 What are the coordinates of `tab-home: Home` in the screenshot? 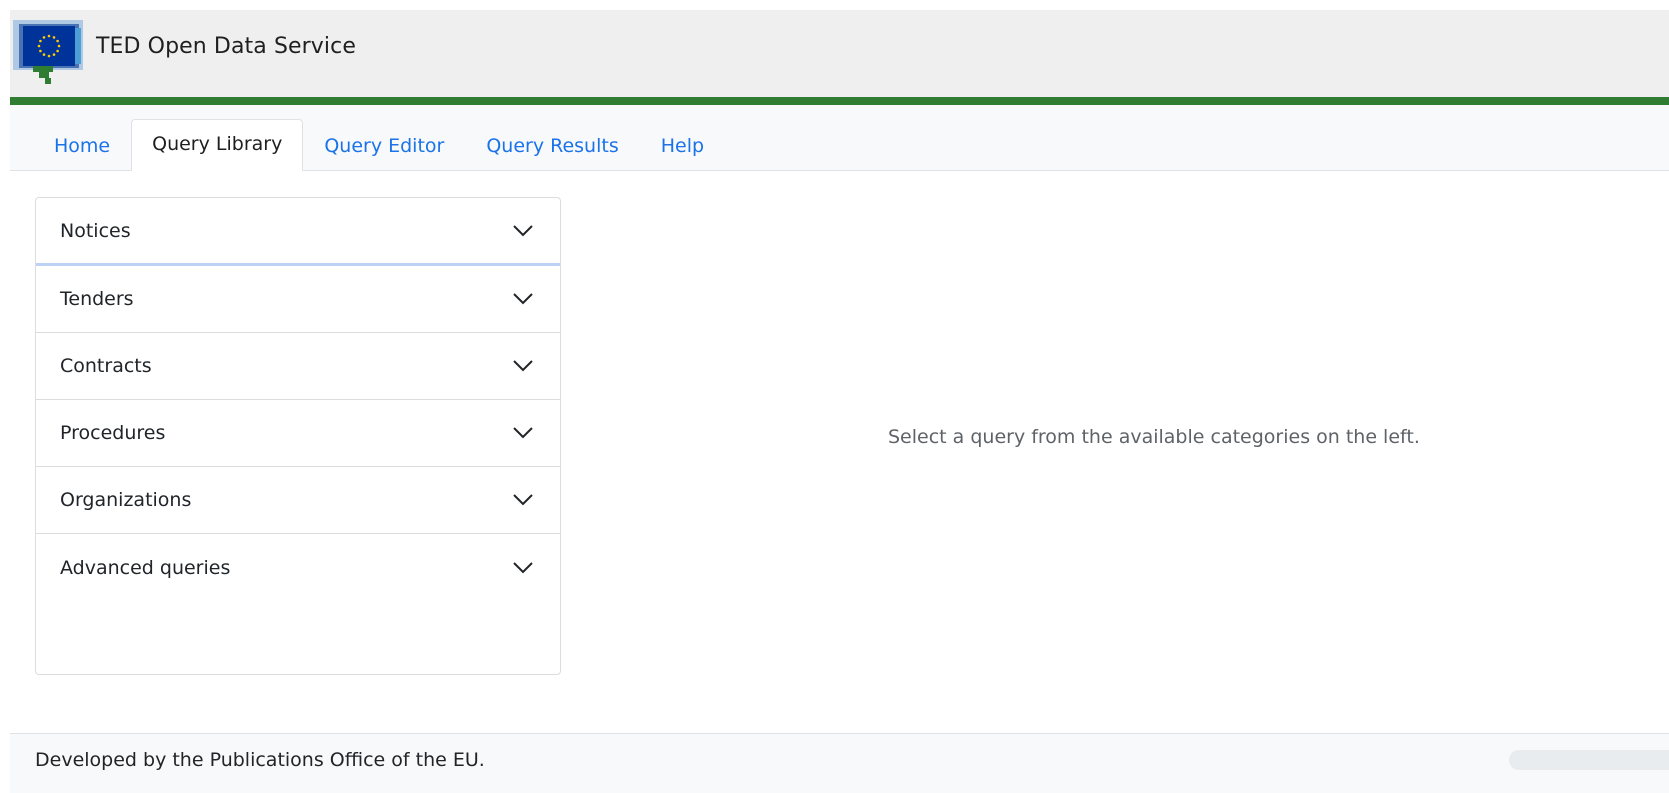 It's located at (82, 146).